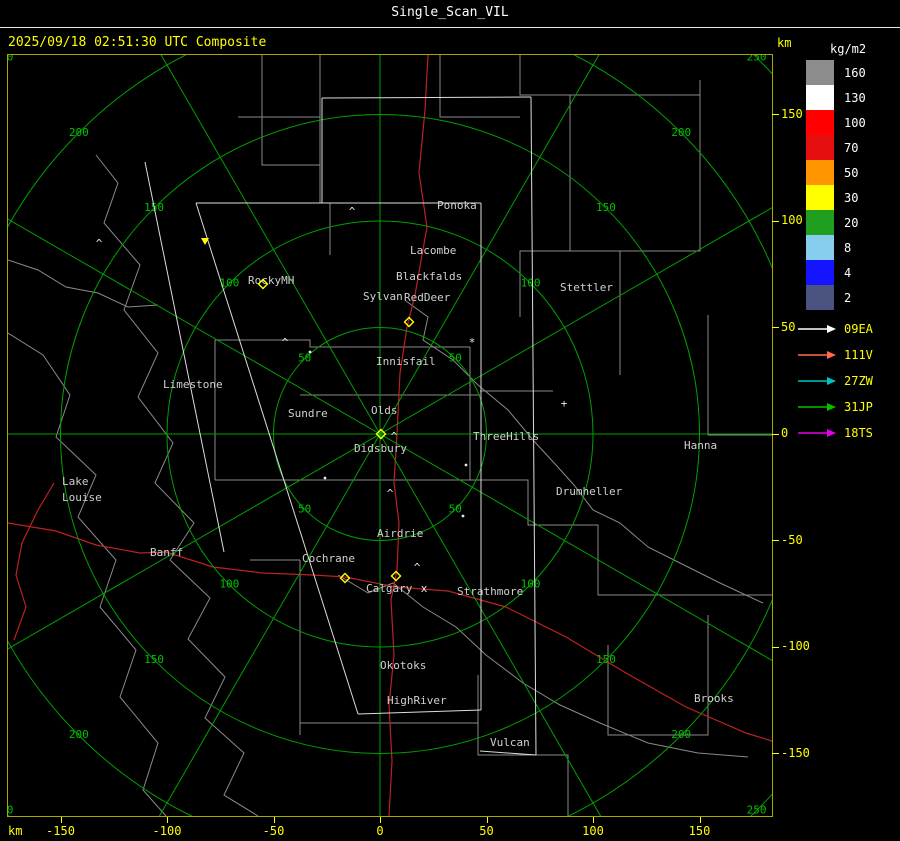  I want to click on y-axis-tick-label: 100, so click(792, 220).